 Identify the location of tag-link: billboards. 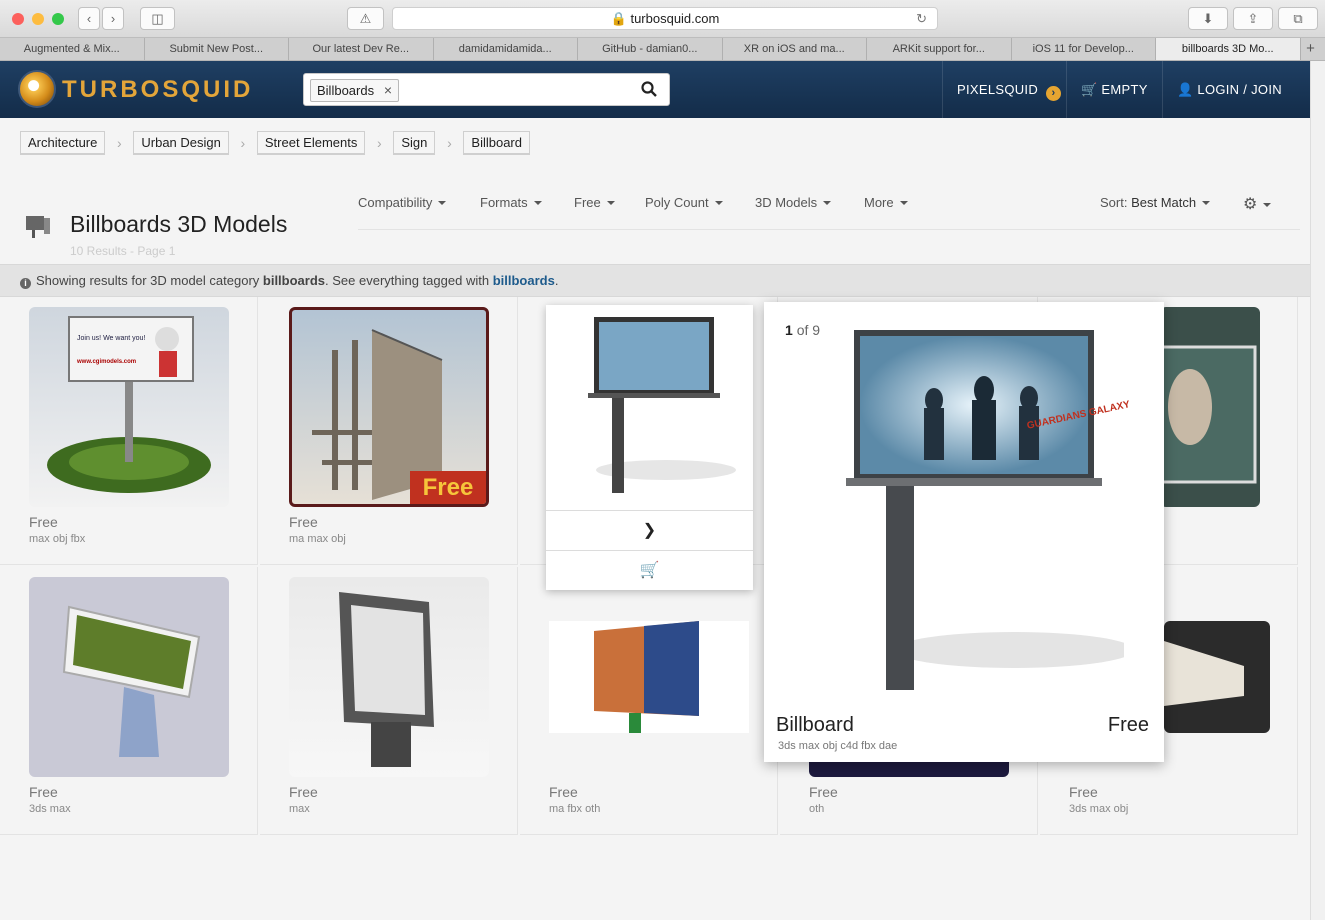
(524, 280).